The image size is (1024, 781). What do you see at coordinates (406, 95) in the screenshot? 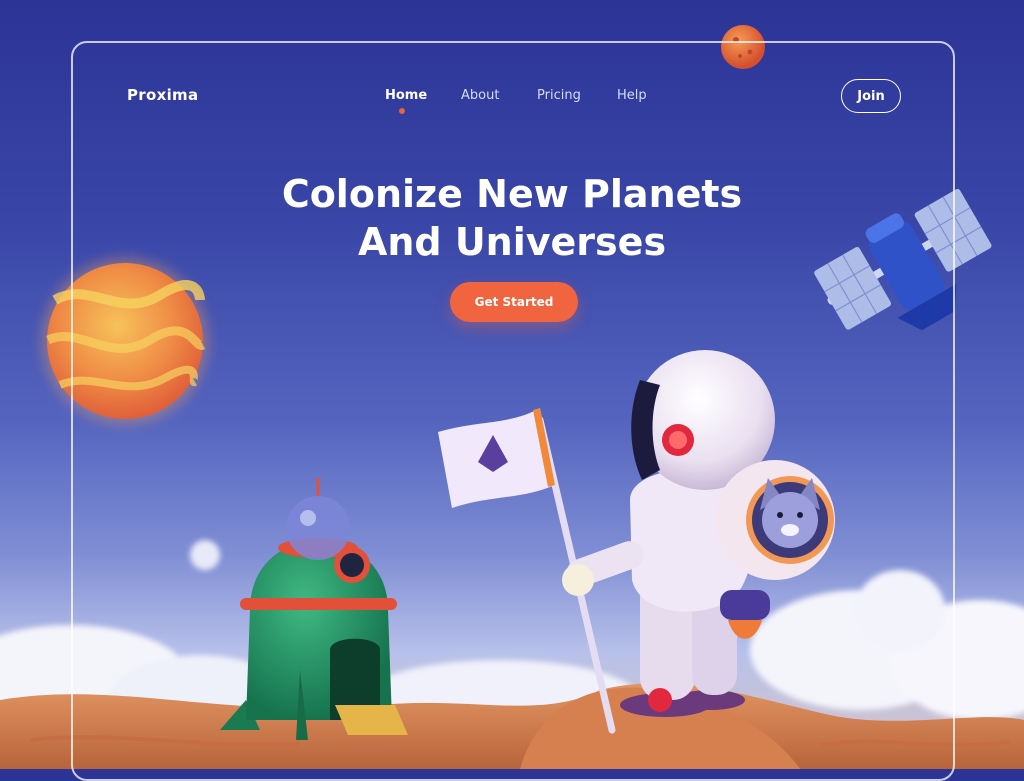
I see `nav-item-home: Home` at bounding box center [406, 95].